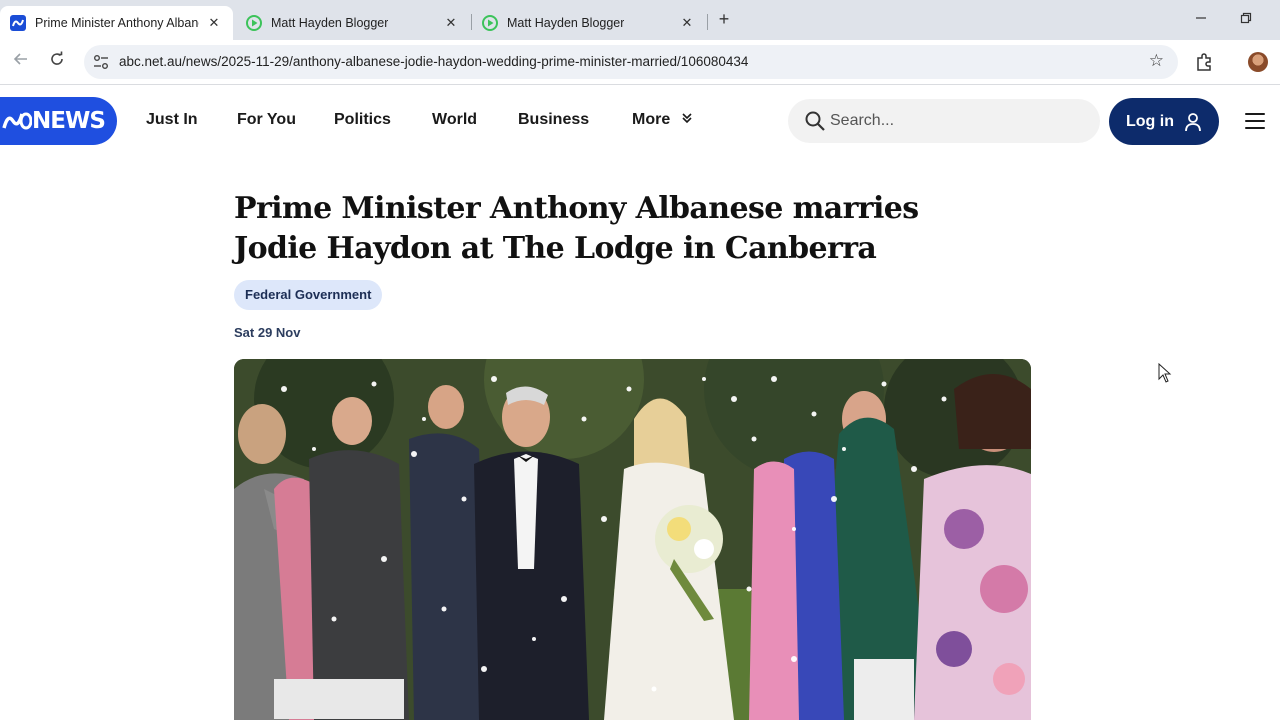 This screenshot has height=720, width=1280. I want to click on nav-world: World, so click(454, 120).